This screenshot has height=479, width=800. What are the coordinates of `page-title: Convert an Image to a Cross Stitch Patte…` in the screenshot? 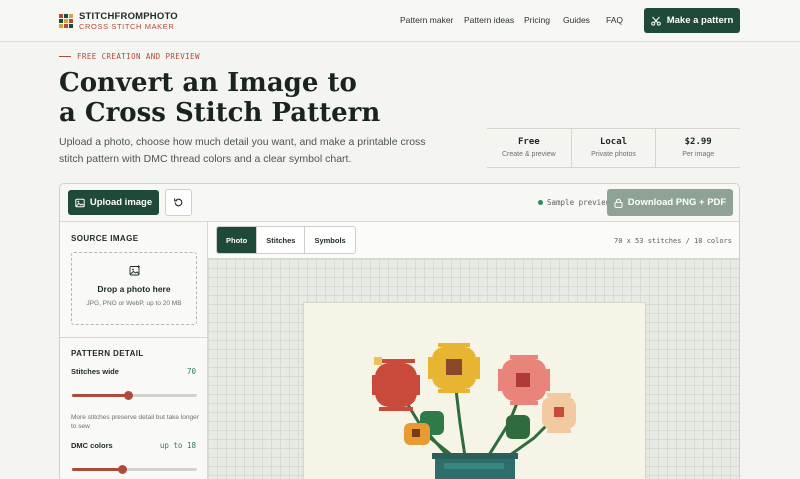 It's located at (269, 98).